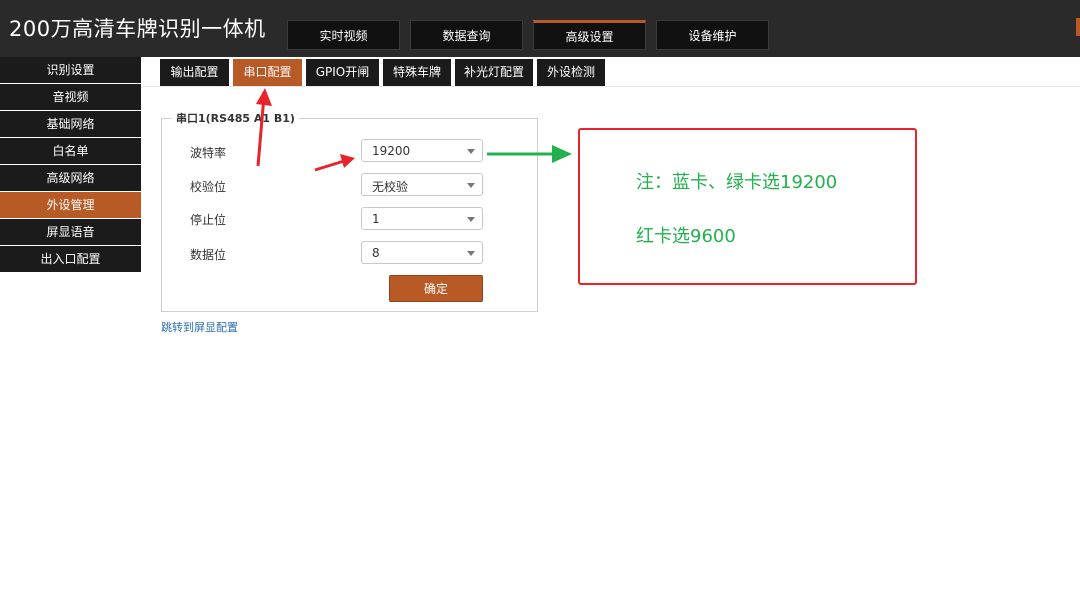  What do you see at coordinates (376, 253) in the screenshot?
I see `data-bits-value: 8` at bounding box center [376, 253].